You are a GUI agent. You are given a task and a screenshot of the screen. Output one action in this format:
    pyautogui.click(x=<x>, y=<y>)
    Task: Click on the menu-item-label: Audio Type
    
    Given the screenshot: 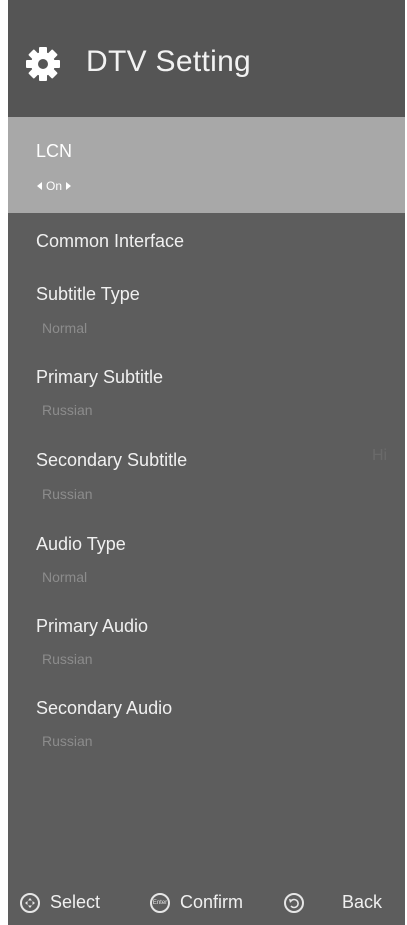 What is the action you would take?
    pyautogui.click(x=81, y=544)
    